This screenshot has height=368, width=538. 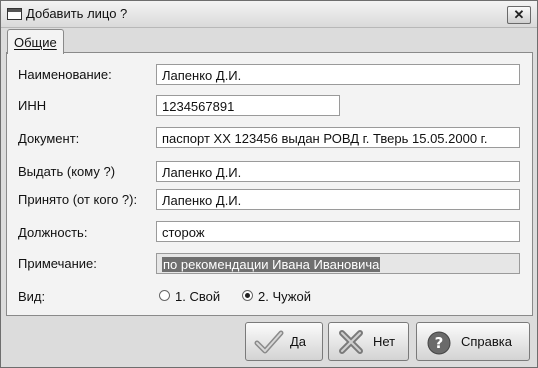 What do you see at coordinates (14, 14) in the screenshot?
I see `window-icon` at bounding box center [14, 14].